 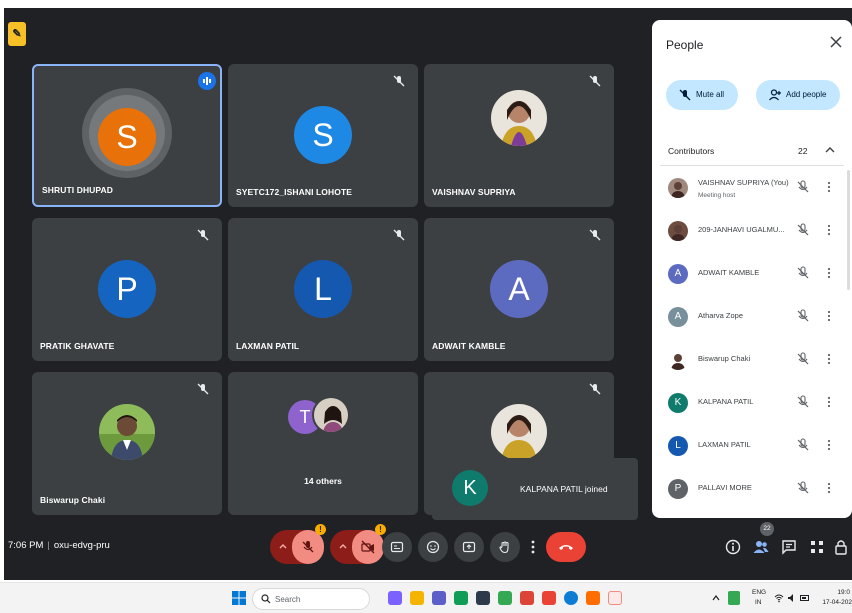 I want to click on meeting-code: oxu-edvg-pru, so click(x=82, y=545).